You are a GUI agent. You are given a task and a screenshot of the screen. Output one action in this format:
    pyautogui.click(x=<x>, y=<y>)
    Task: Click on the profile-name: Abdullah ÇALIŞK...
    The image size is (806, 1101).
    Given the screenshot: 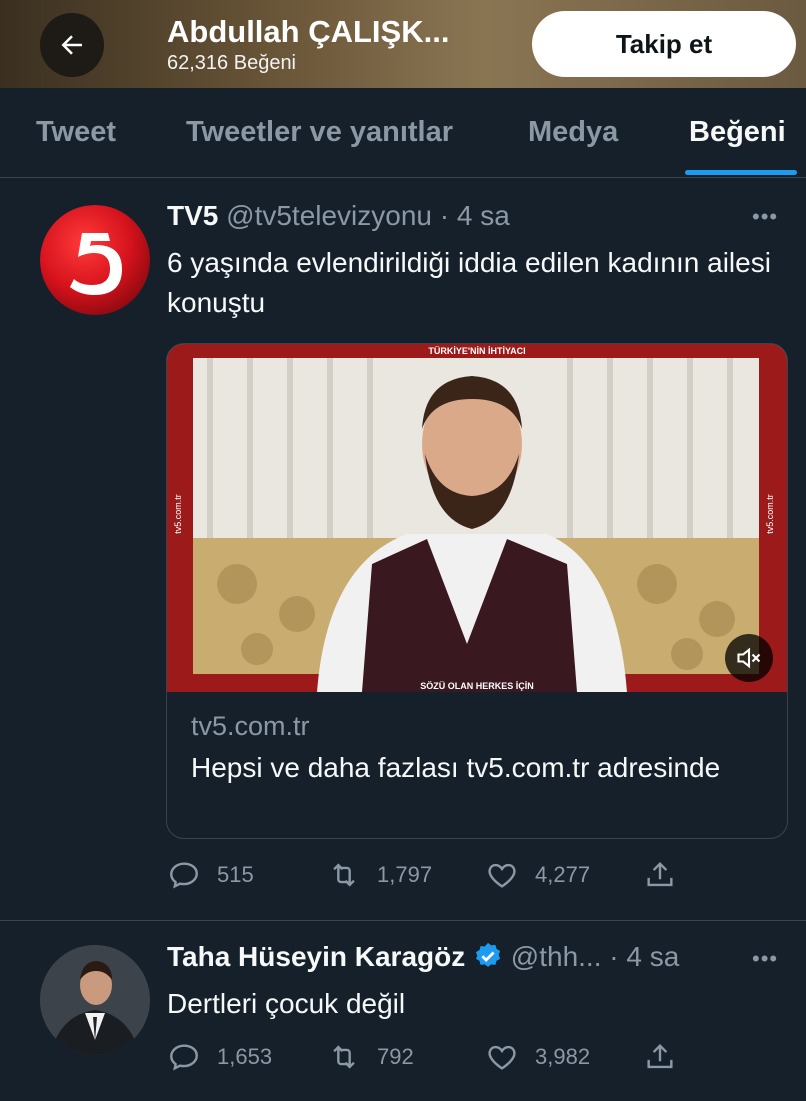 What is the action you would take?
    pyautogui.click(x=308, y=31)
    